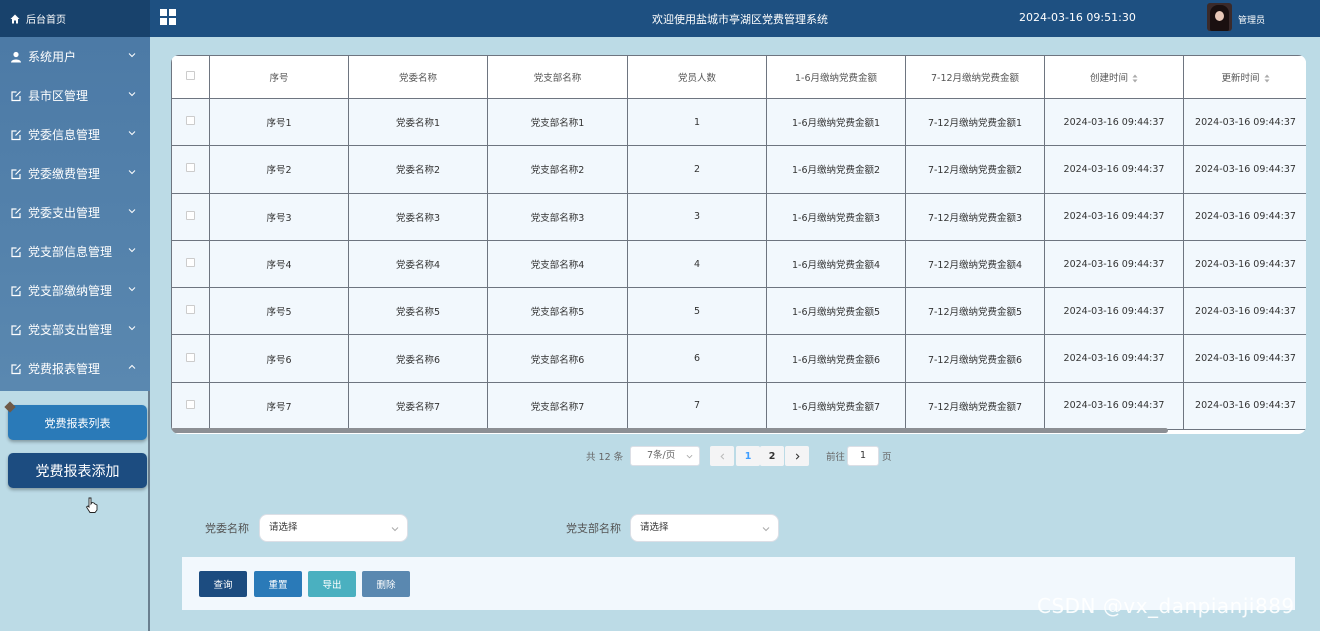 The image size is (1320, 631). What do you see at coordinates (836, 169) in the screenshot?
I see `table-cell: 1-6月缴纳党费金额2` at bounding box center [836, 169].